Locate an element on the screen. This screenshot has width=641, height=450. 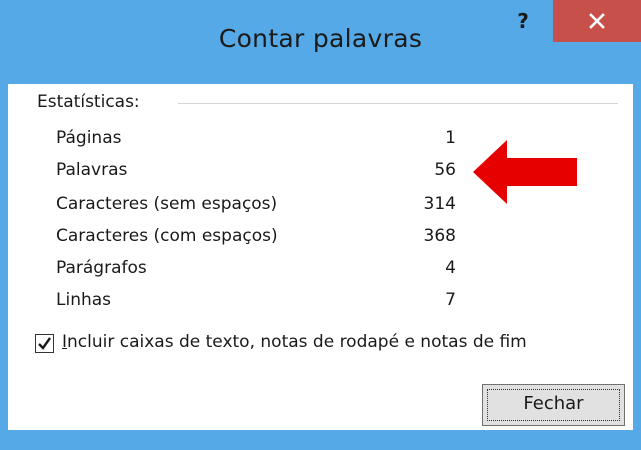
close-window-button is located at coordinates (597, 21).